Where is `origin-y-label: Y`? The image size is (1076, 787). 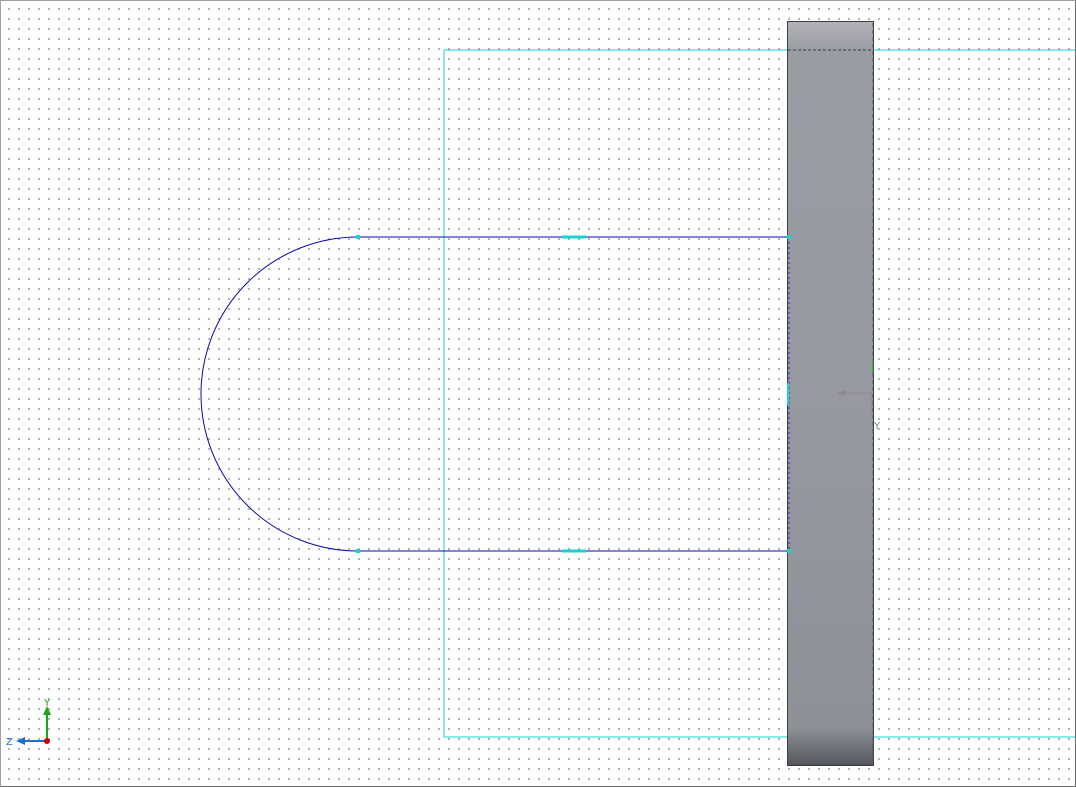
origin-y-label: Y is located at coordinates (877, 426).